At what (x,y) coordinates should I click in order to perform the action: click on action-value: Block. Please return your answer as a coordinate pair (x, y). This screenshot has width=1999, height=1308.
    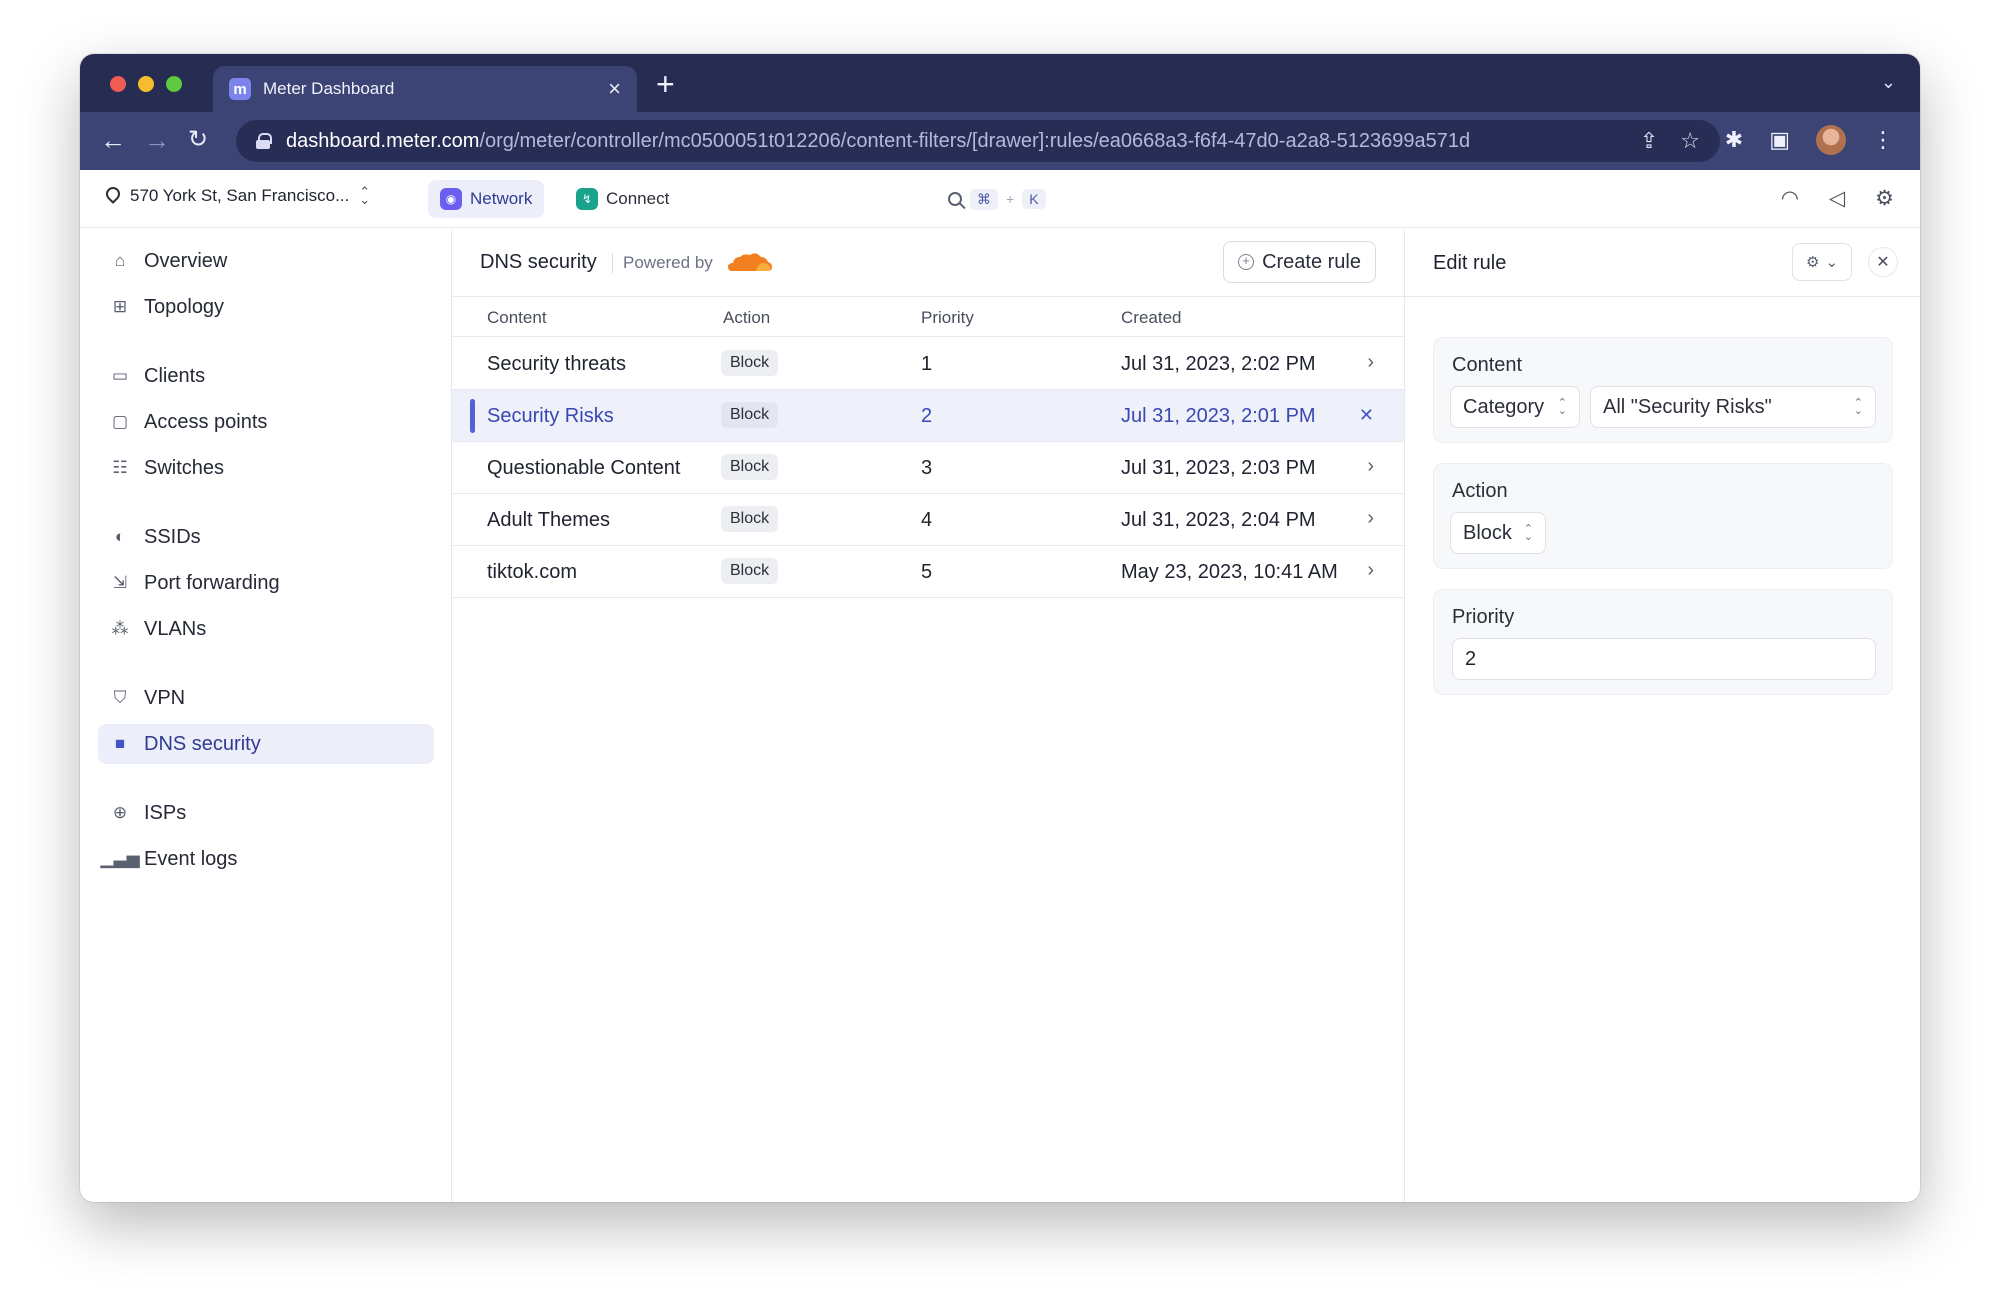
    Looking at the image, I should click on (1487, 532).